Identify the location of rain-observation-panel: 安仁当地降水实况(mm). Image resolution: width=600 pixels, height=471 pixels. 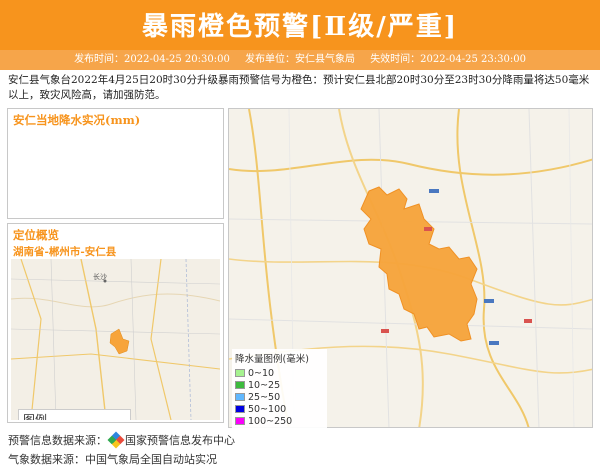
(115, 163).